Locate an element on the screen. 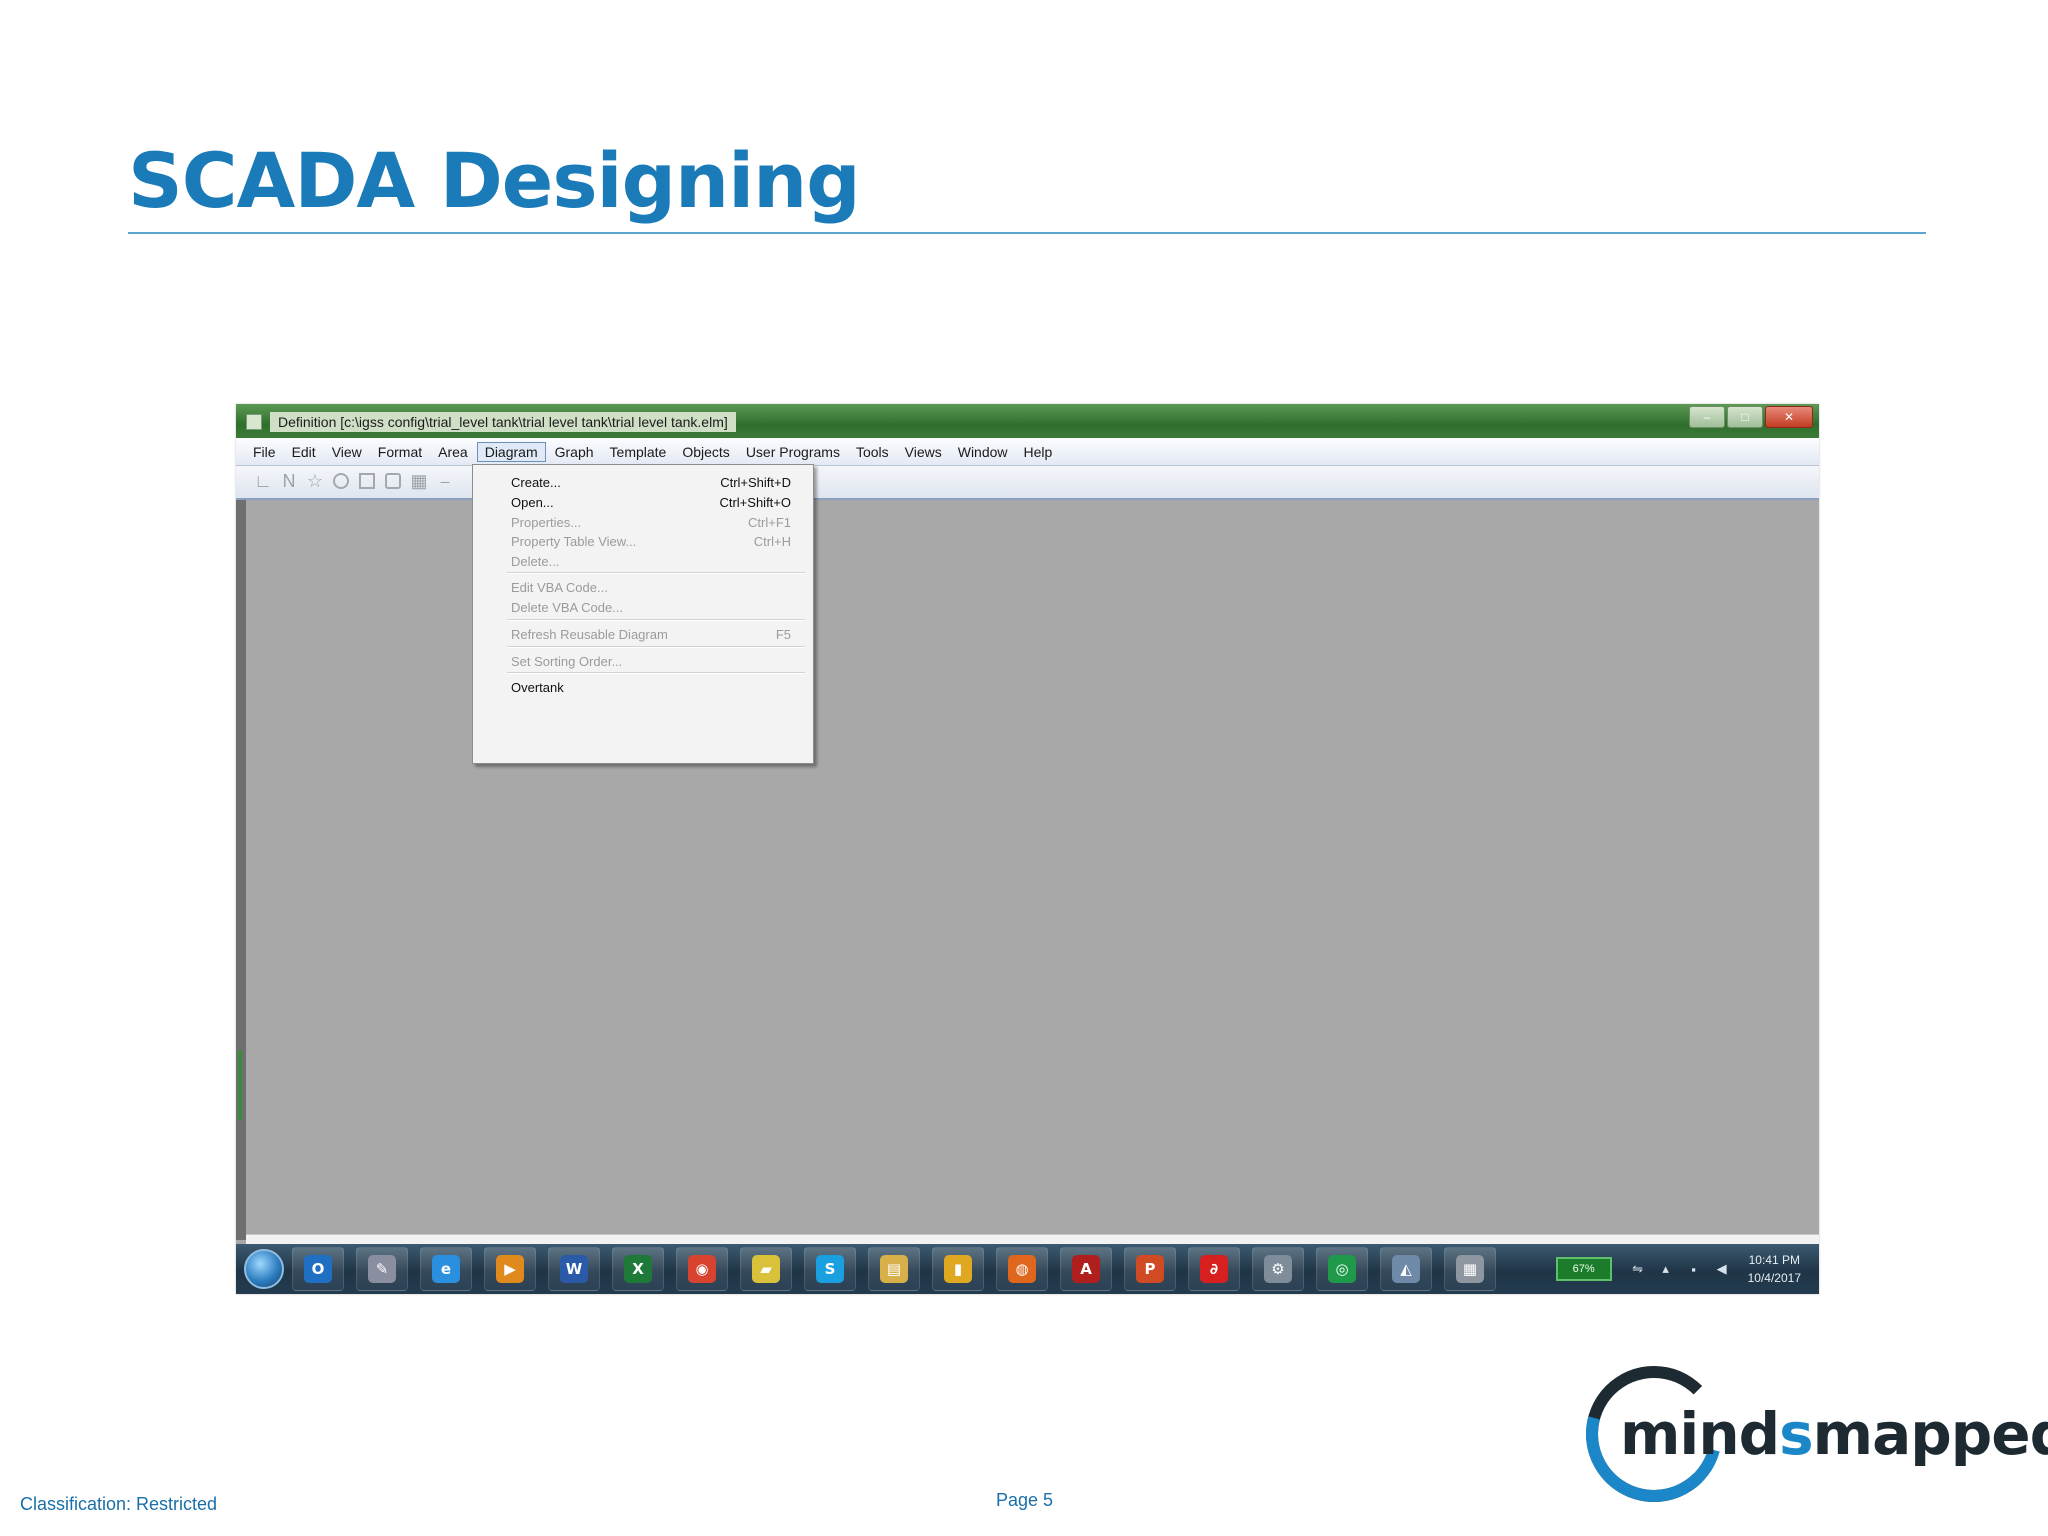  taskbar-app-button: ▦ is located at coordinates (1470, 1269).